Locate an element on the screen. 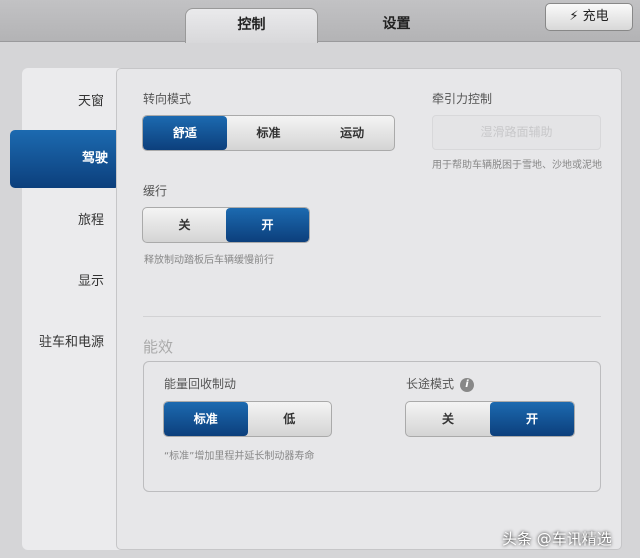 Image resolution: width=640 pixels, height=558 pixels. range-mode-label: 长途模式 is located at coordinates (430, 384).